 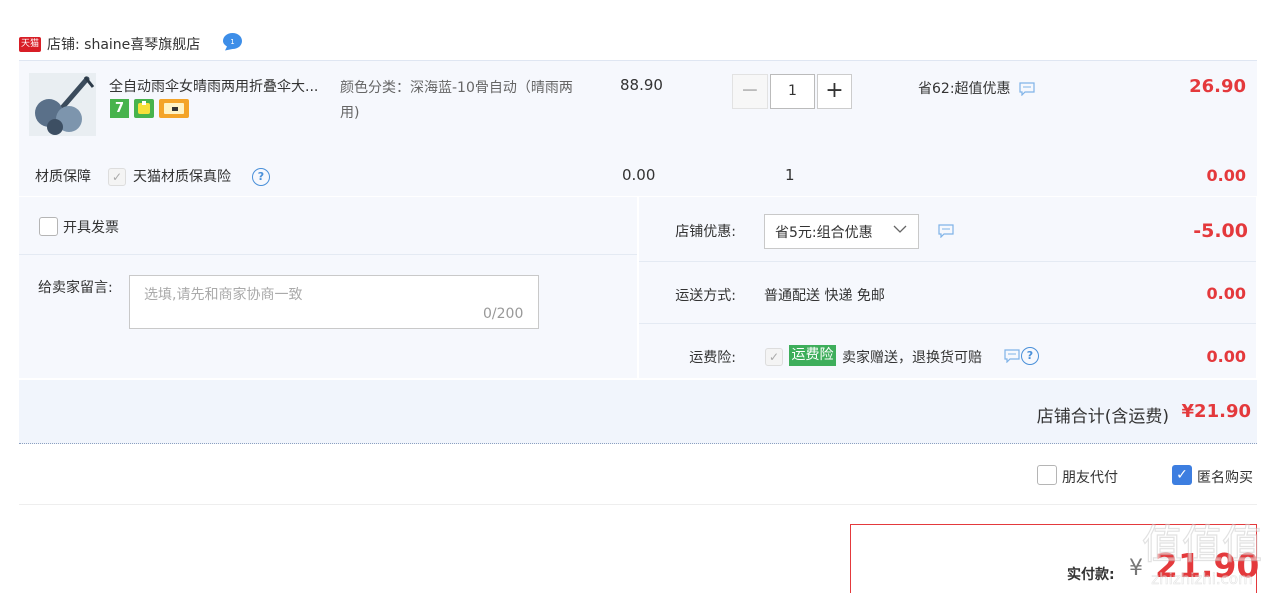 I want to click on product-discount-label: 省62:超值优惠, so click(x=964, y=89).